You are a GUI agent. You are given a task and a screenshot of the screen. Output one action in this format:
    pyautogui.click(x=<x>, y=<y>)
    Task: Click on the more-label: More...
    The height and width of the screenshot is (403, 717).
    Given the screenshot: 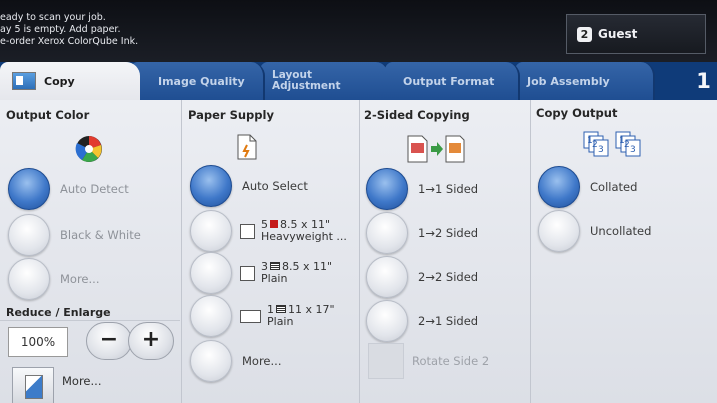 What is the action you would take?
    pyautogui.click(x=82, y=381)
    